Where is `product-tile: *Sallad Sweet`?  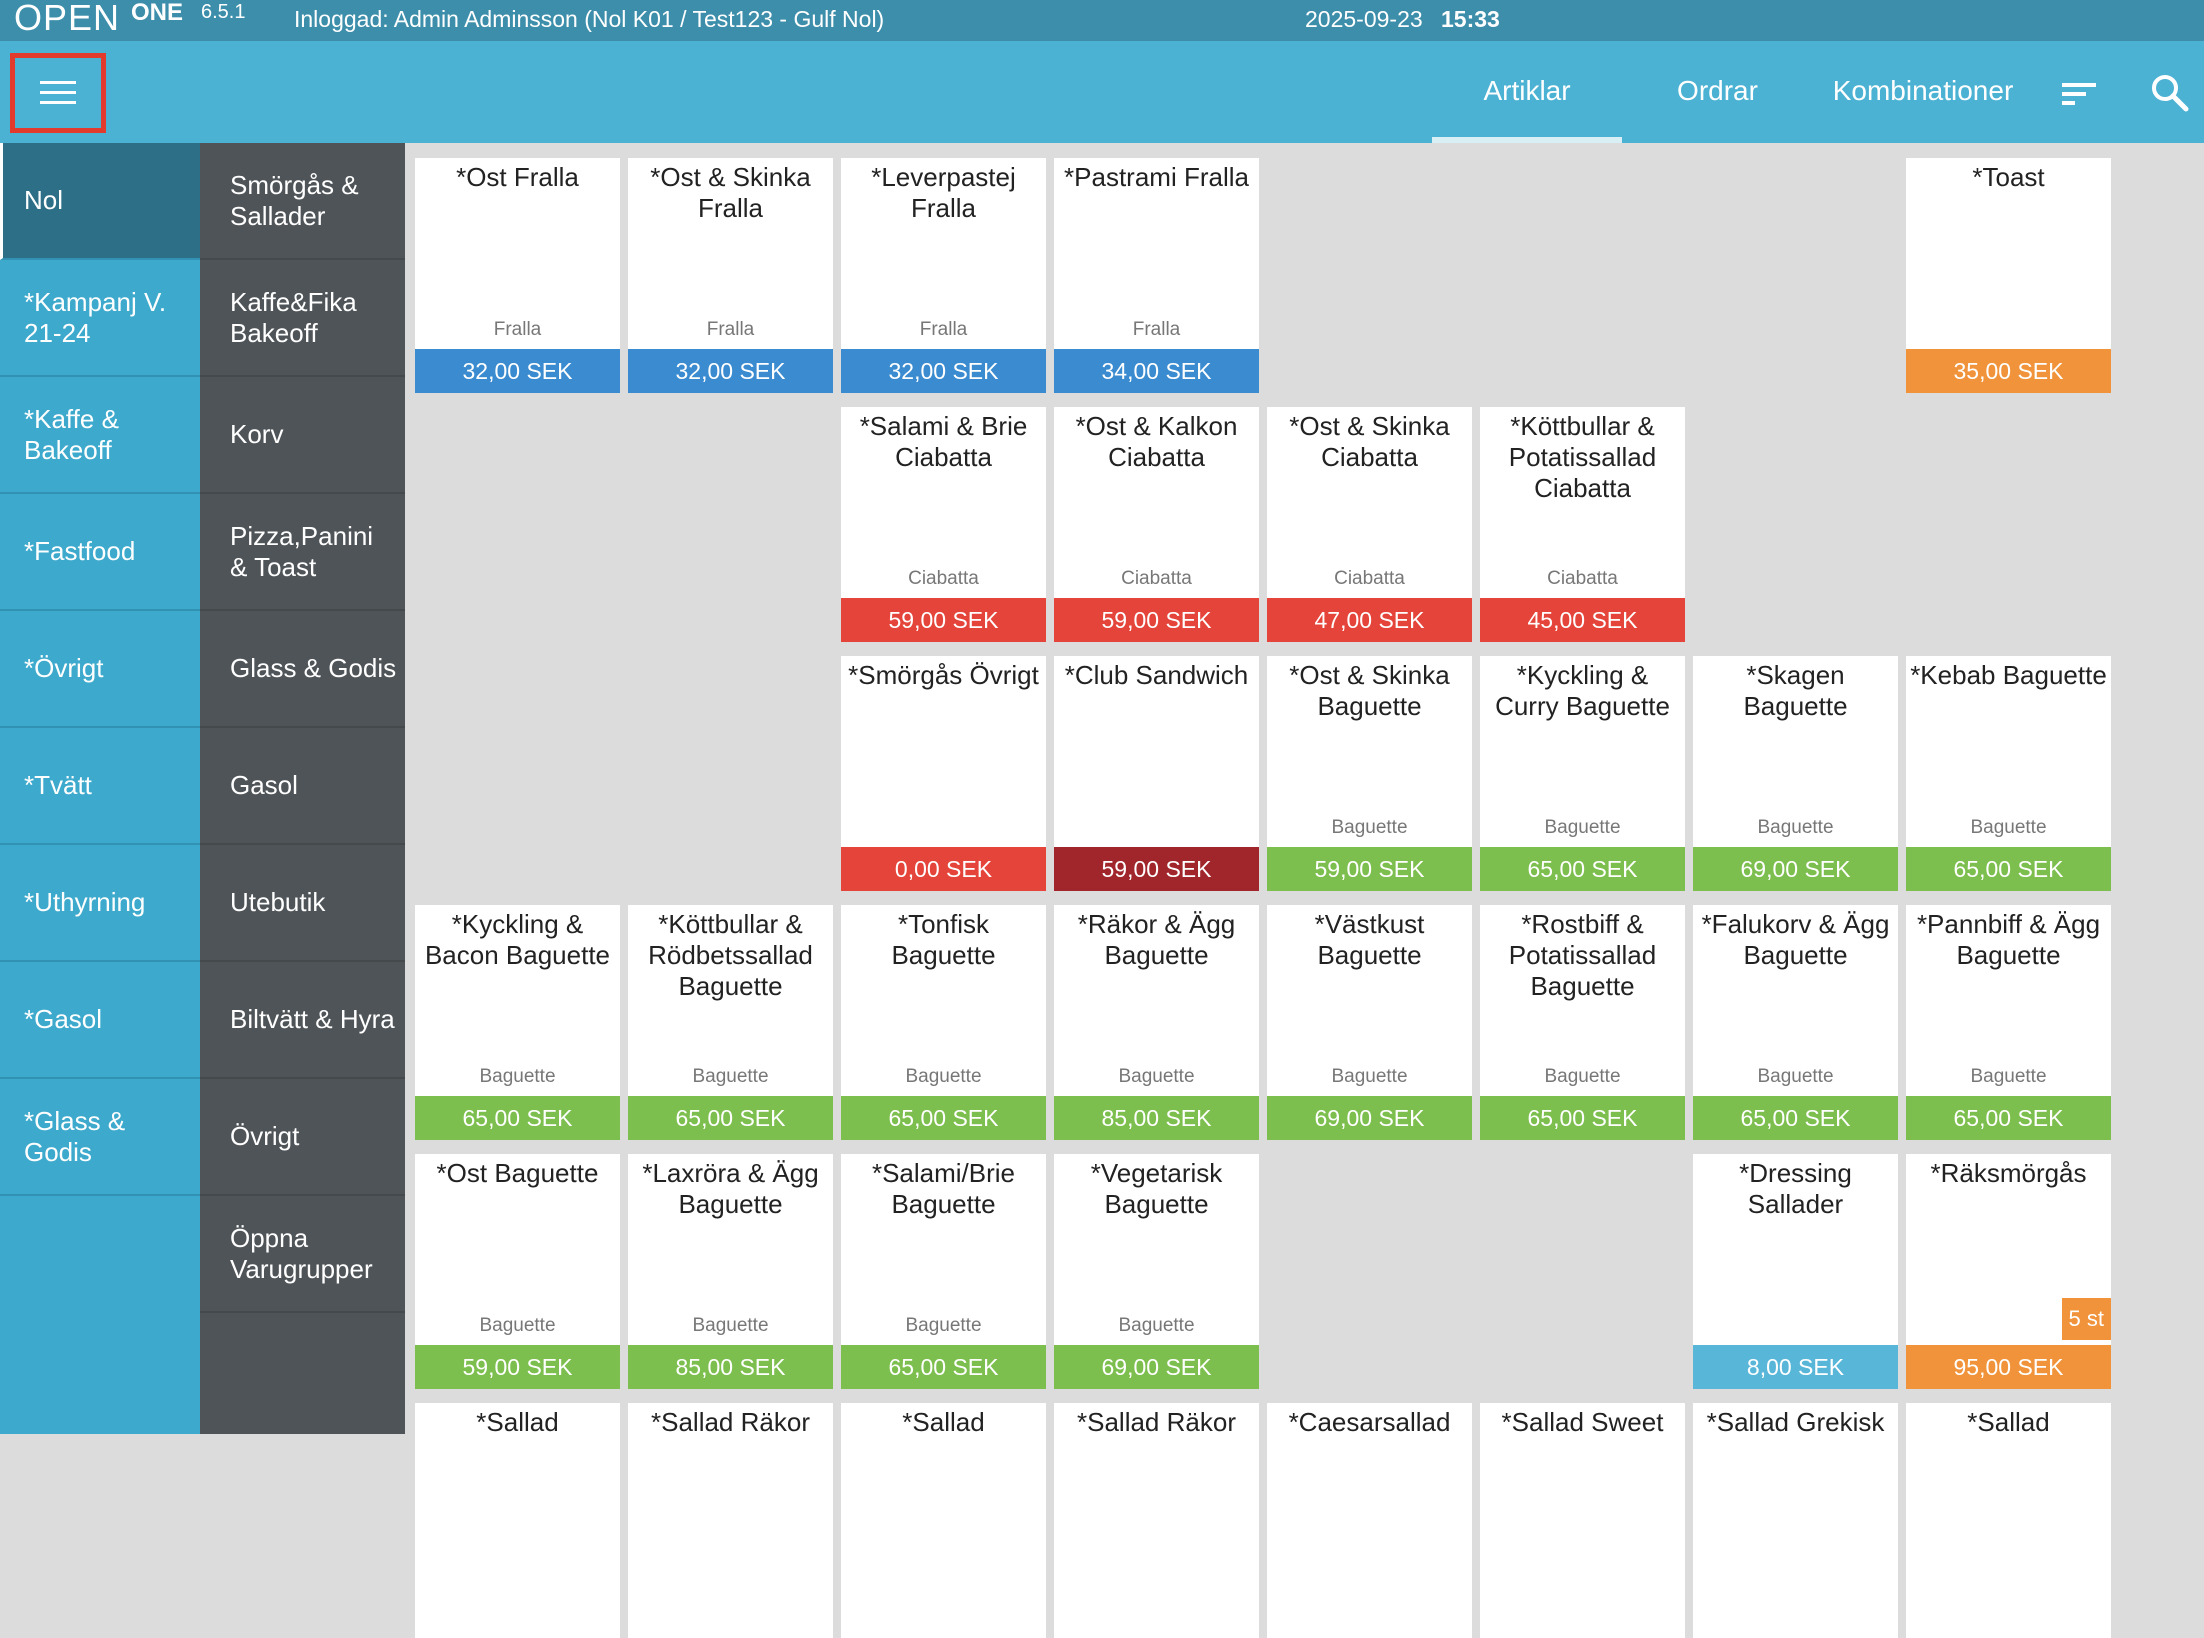 product-tile: *Sallad Sweet is located at coordinates (1582, 1520).